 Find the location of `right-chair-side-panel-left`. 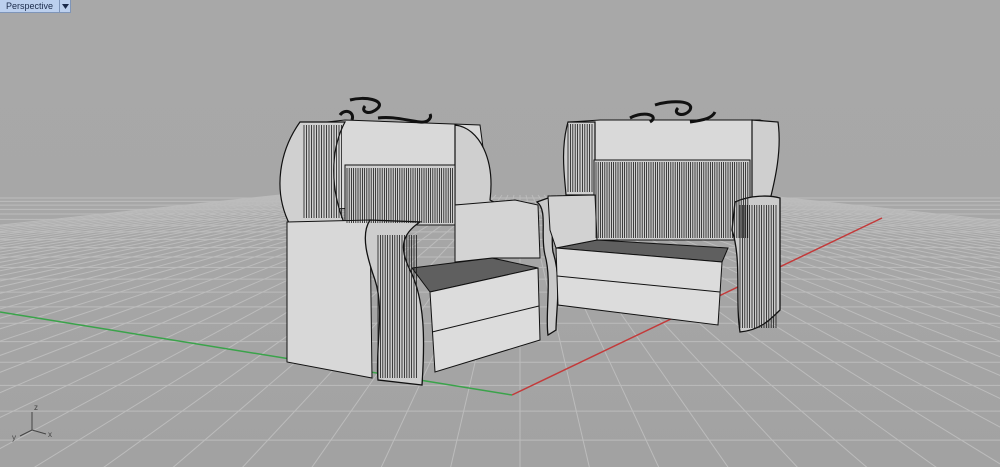

right-chair-side-panel-left is located at coordinates (572, 221).